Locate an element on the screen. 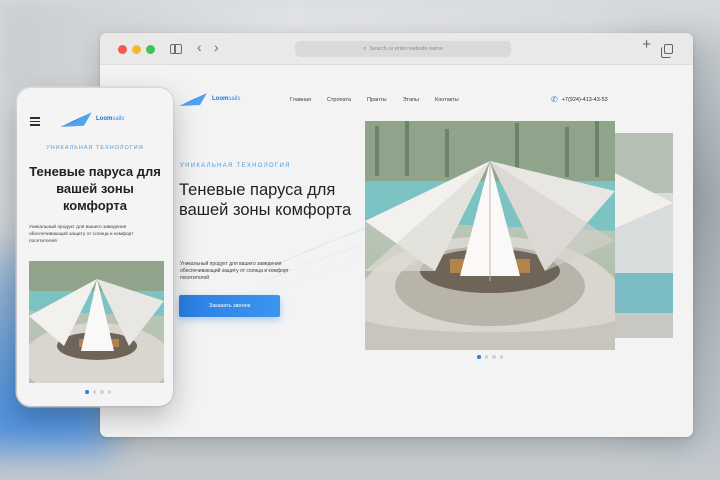 Image resolution: width=720 pixels, height=480 pixels. next-slide-preview is located at coordinates (644, 235).